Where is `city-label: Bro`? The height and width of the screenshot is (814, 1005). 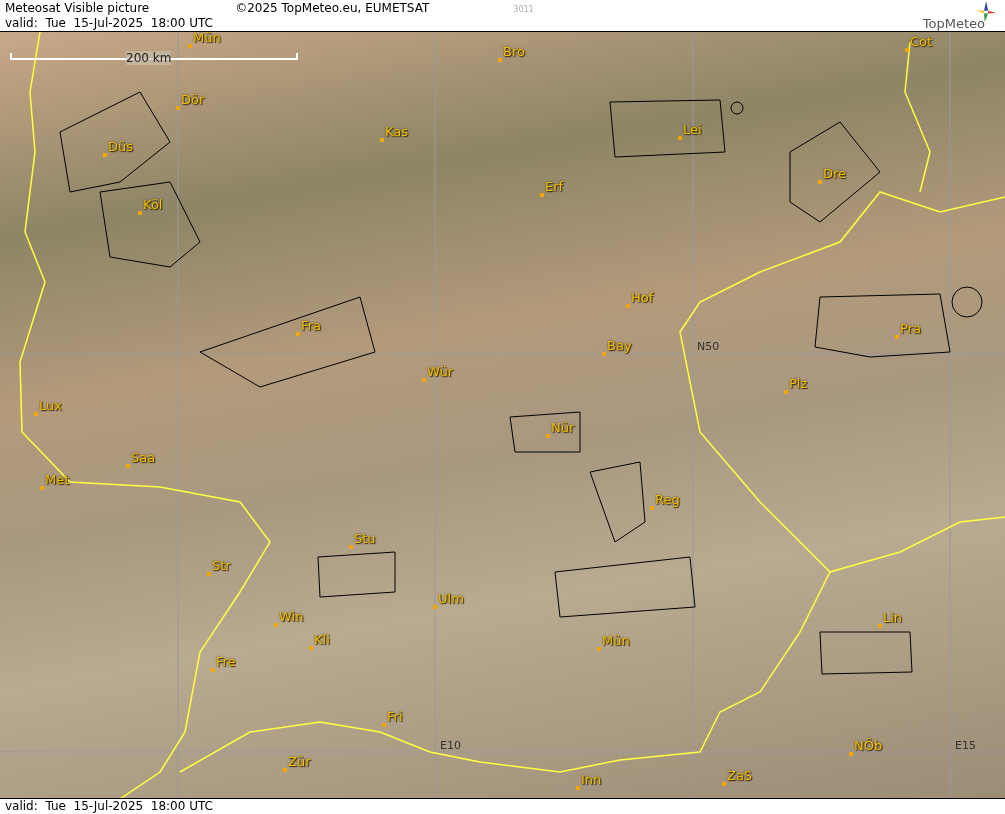
city-label: Bro is located at coordinates (514, 52).